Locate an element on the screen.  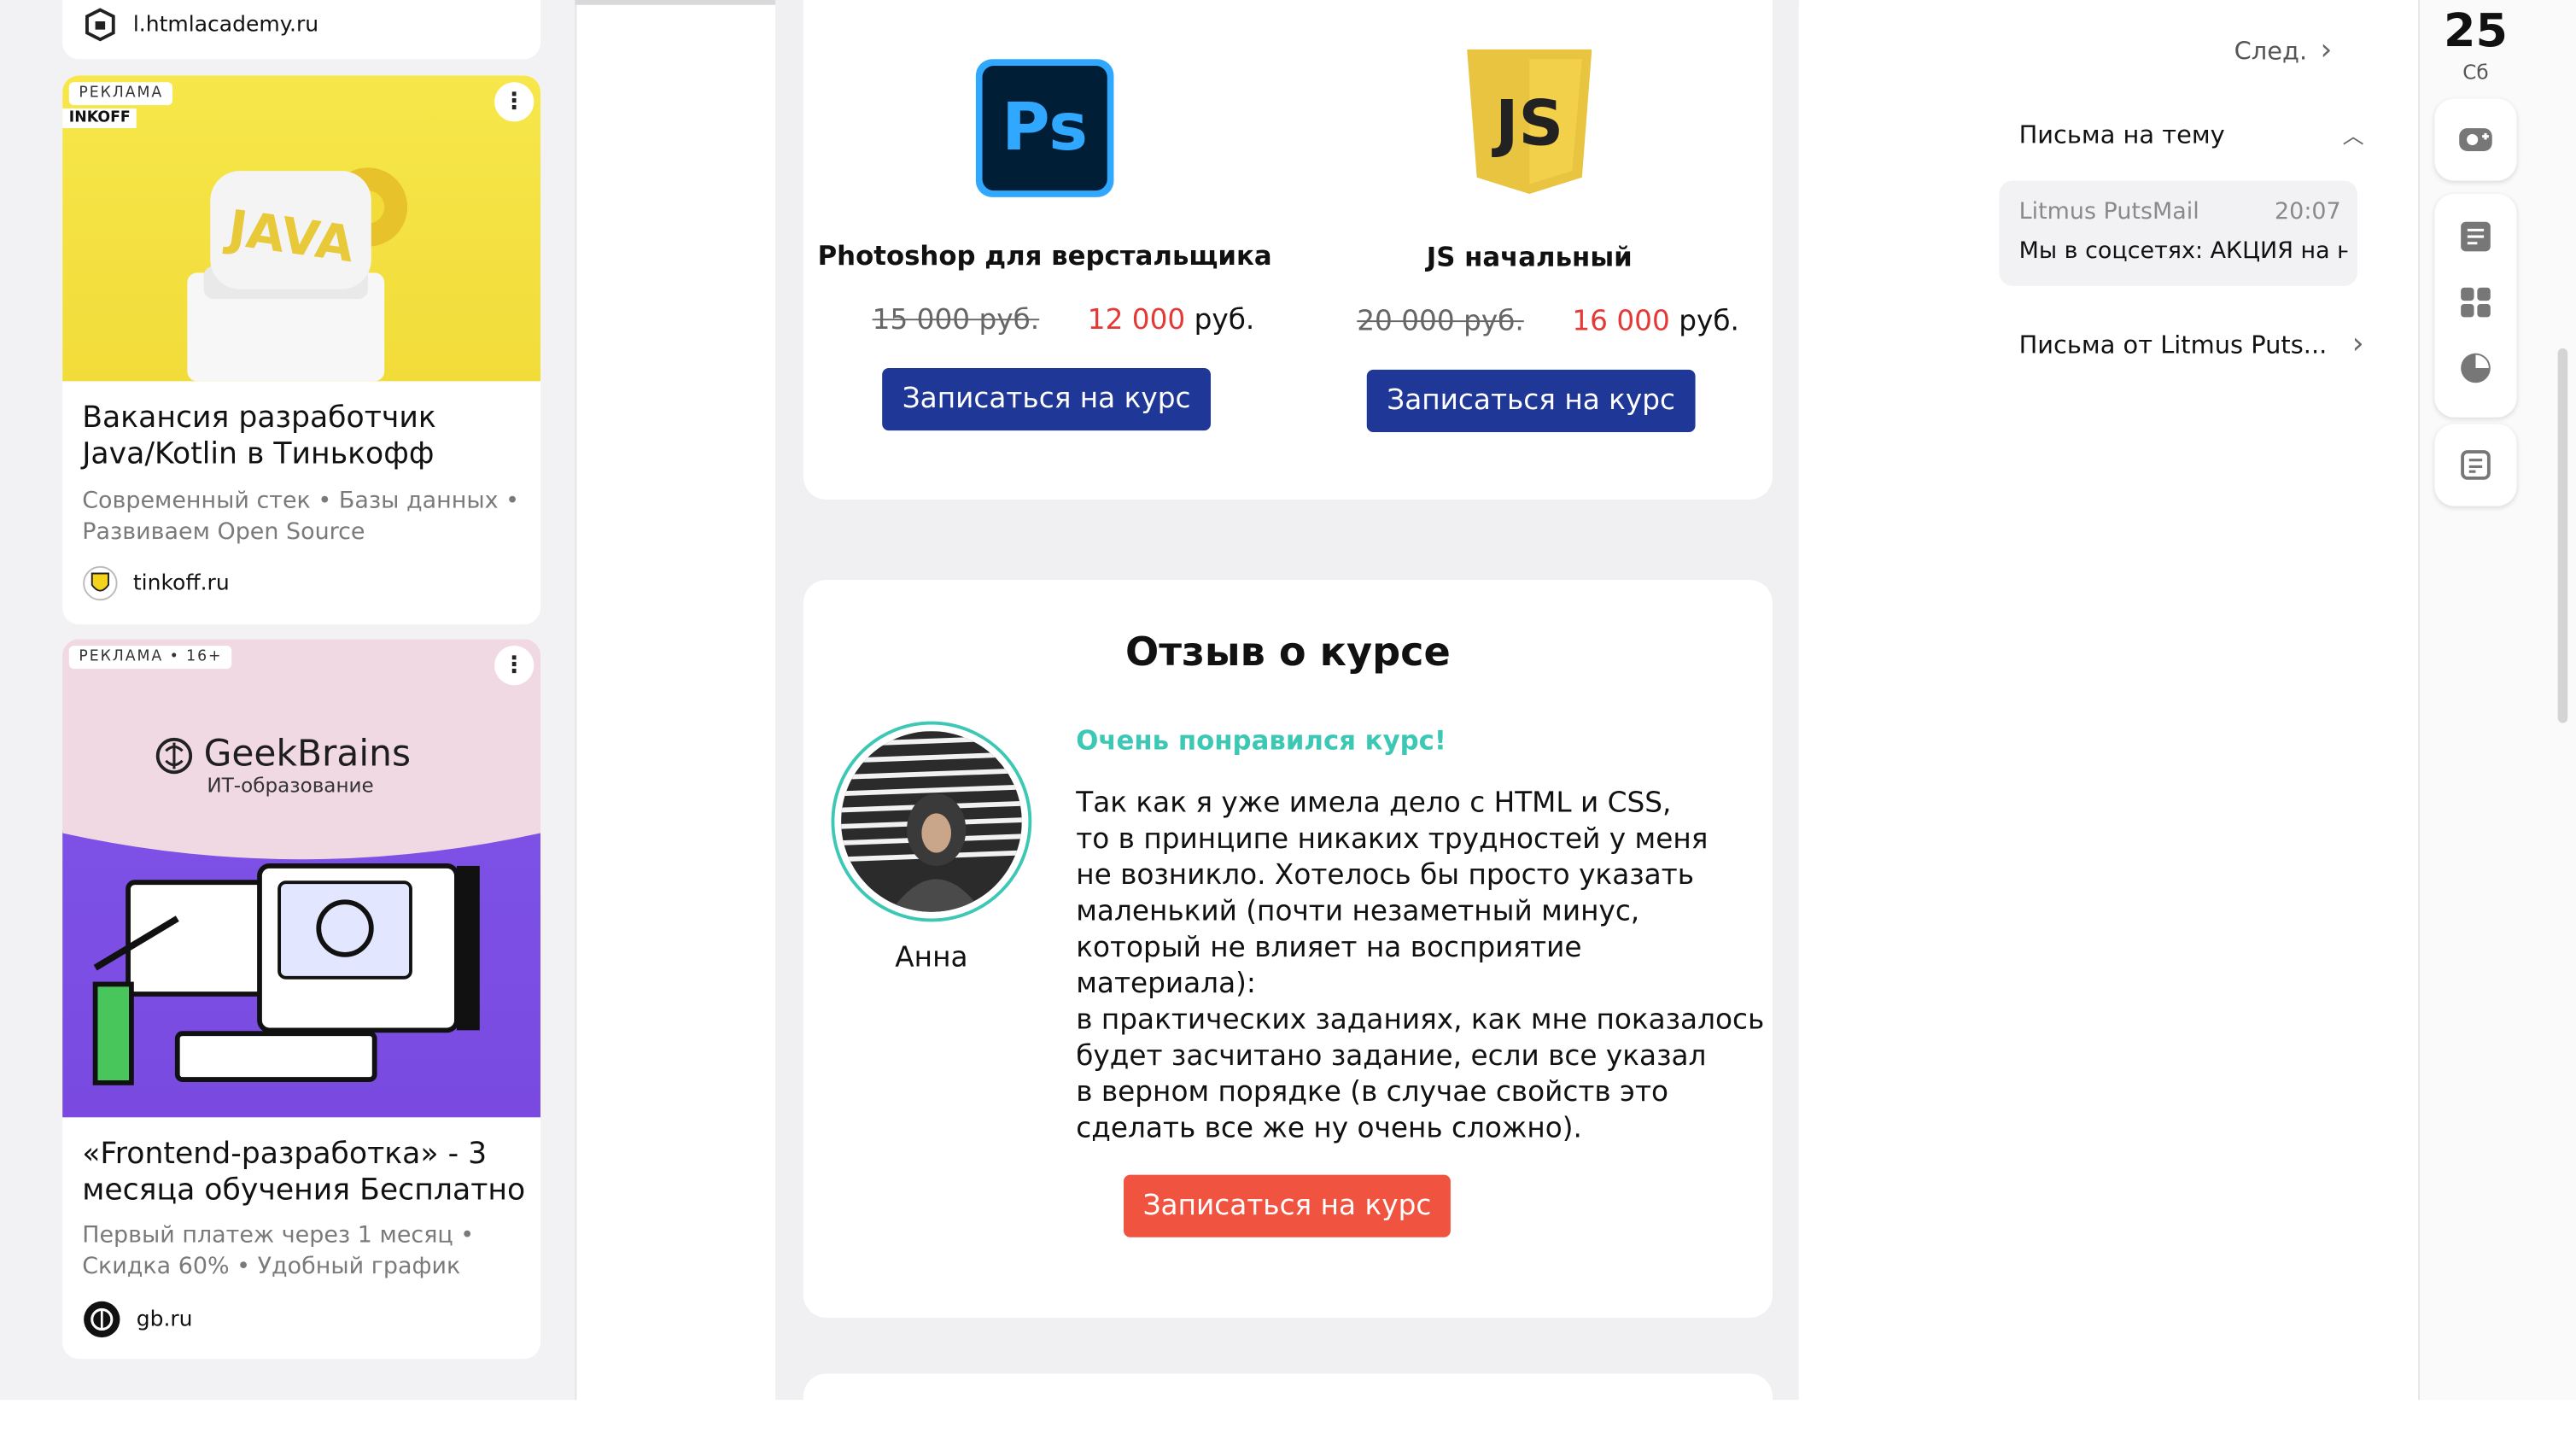
chevron-up-icon: ︿ is located at coordinates (2353, 134).